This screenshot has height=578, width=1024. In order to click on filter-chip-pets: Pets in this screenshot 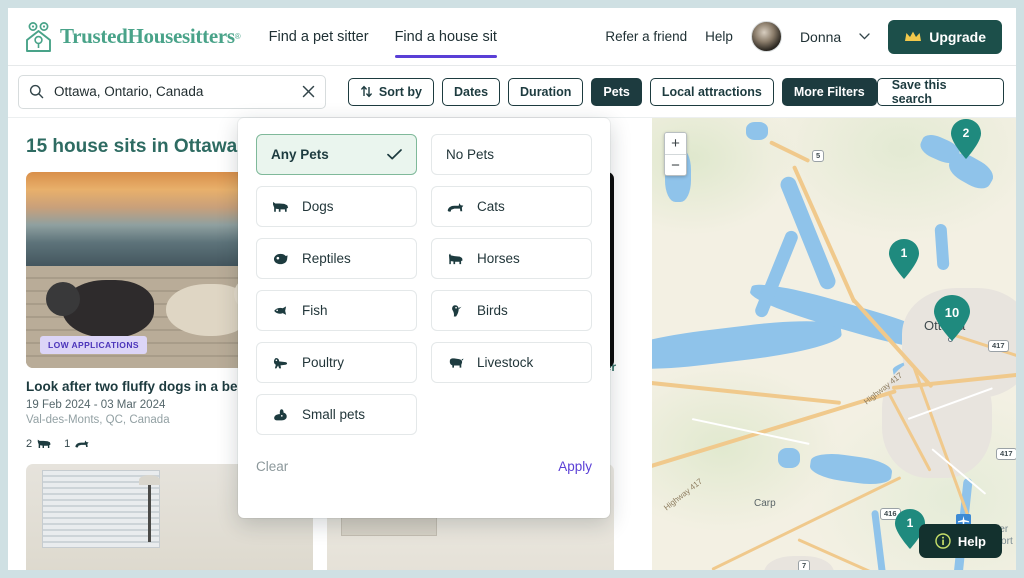, I will do `click(616, 91)`.